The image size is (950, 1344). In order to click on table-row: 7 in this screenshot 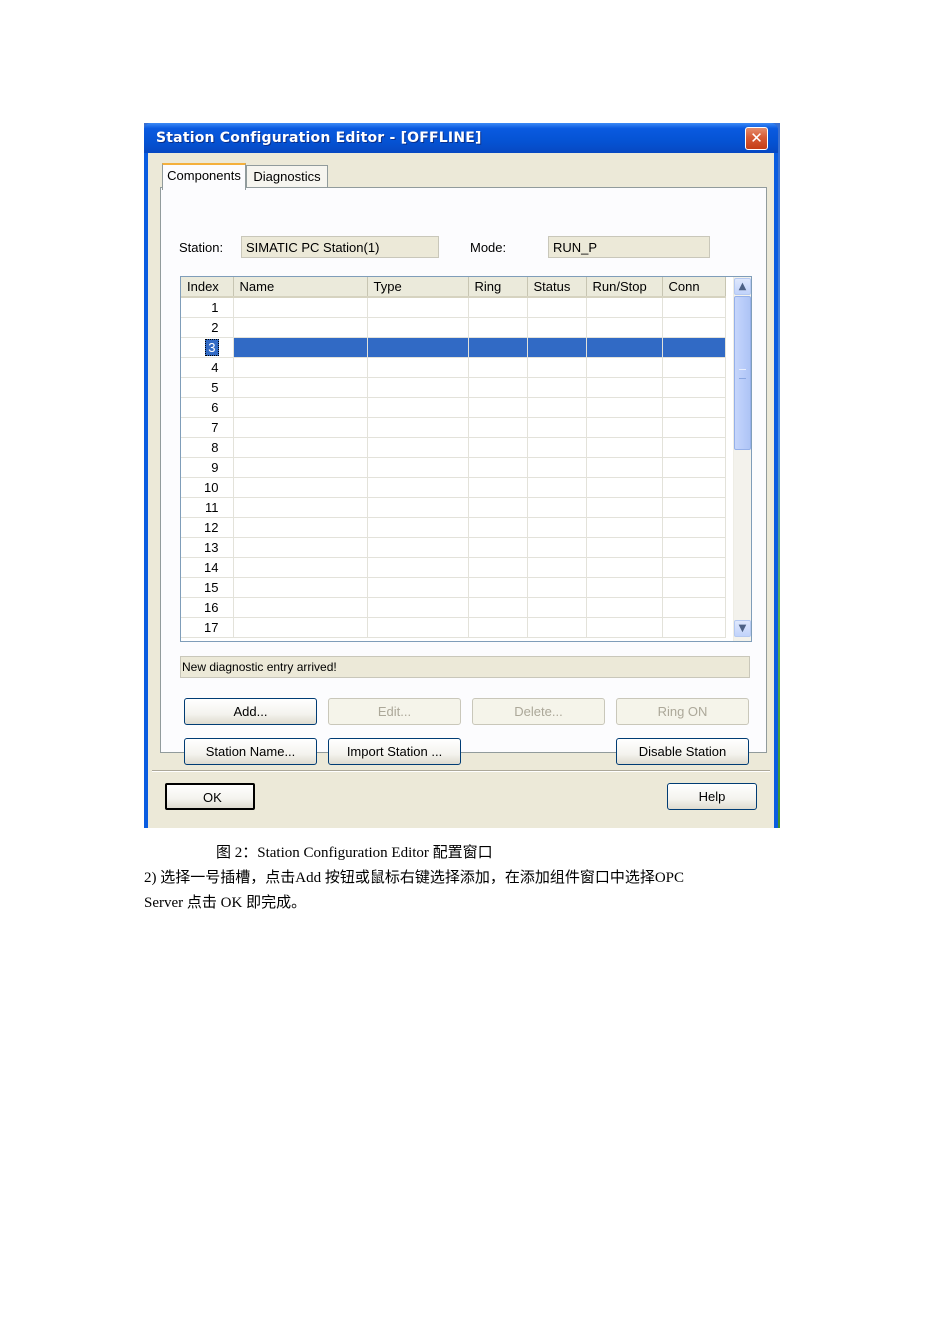, I will do `click(453, 427)`.